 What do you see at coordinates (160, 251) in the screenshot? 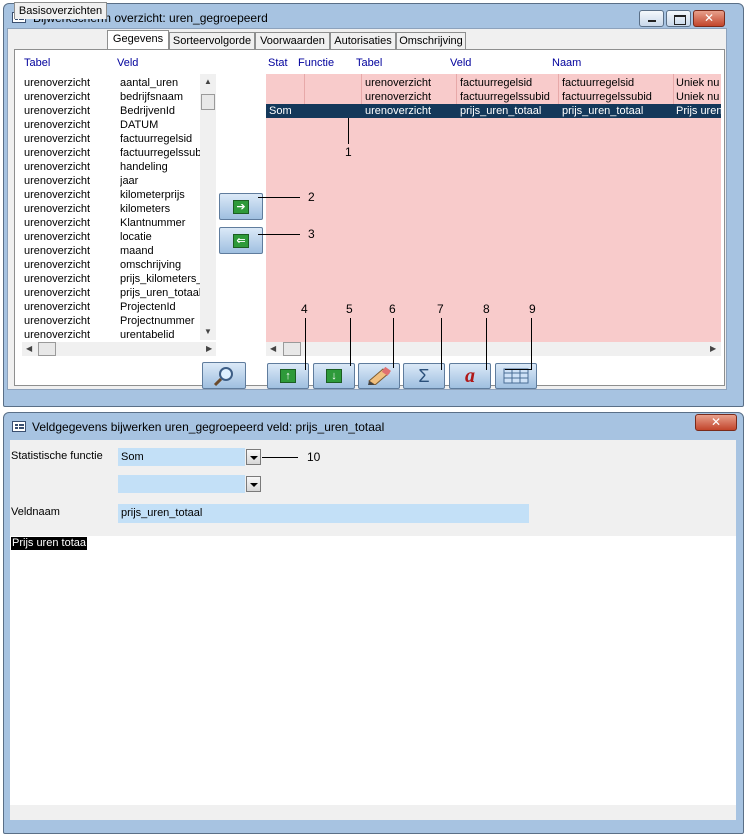
I see `list-item-field: maand` at bounding box center [160, 251].